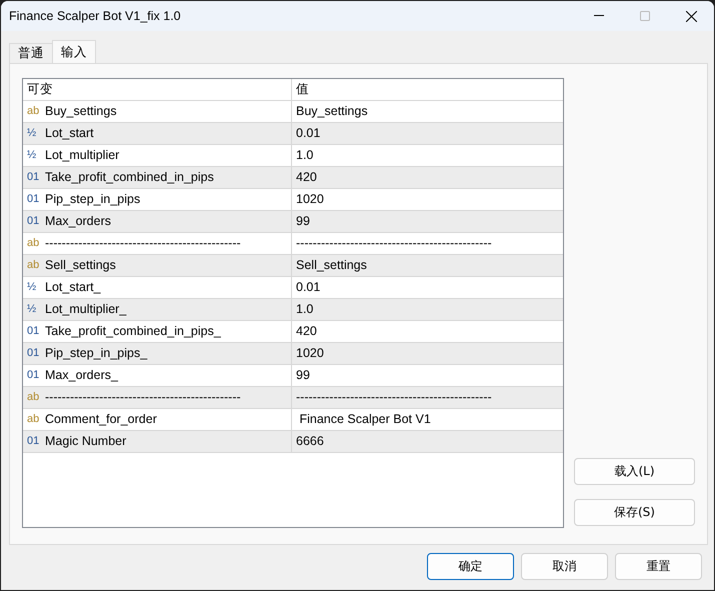 This screenshot has height=591, width=715. What do you see at coordinates (470, 566) in the screenshot?
I see `dialog-button: 确定` at bounding box center [470, 566].